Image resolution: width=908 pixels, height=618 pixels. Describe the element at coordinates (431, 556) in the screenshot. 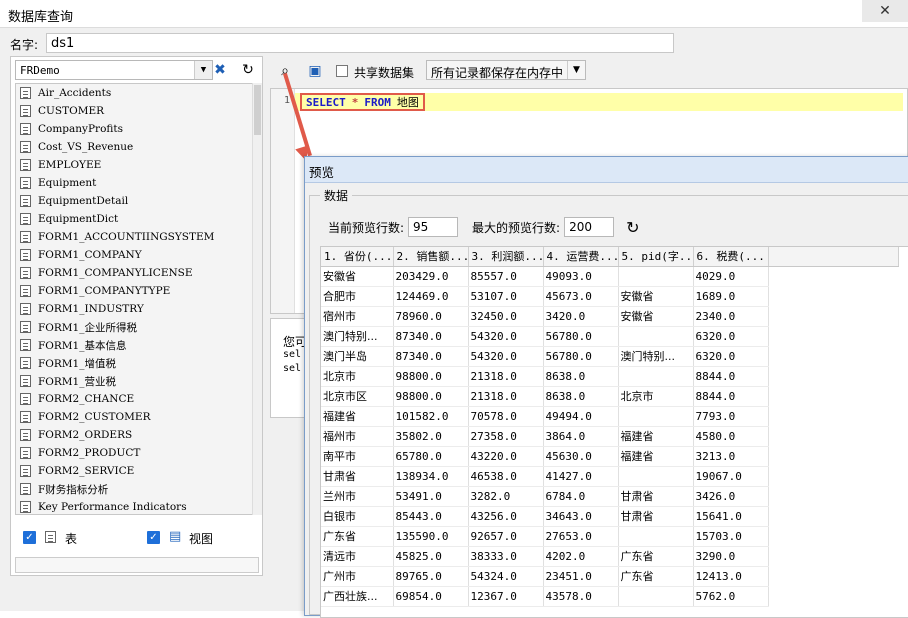

I see `table-cell: 45825.0` at that location.